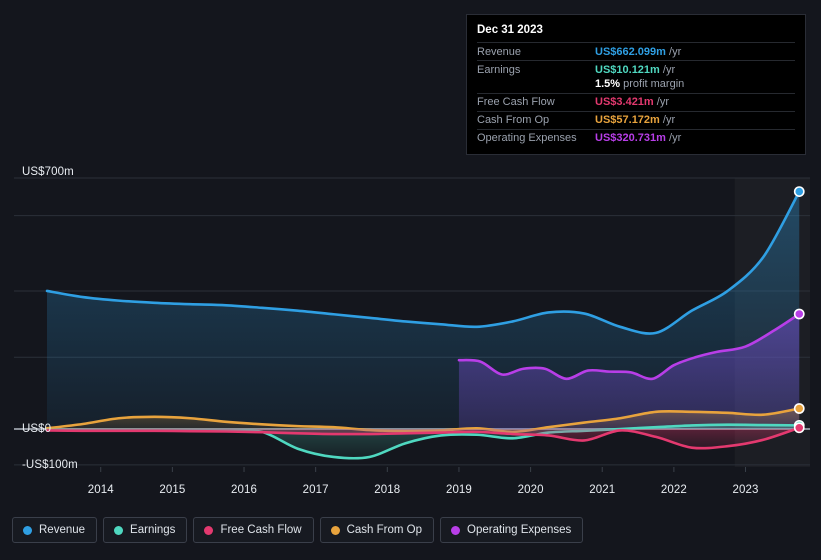 This screenshot has height=560, width=821. Describe the element at coordinates (527, 138) in the screenshot. I see `tooltip-row-label: Operating Expenses` at that location.